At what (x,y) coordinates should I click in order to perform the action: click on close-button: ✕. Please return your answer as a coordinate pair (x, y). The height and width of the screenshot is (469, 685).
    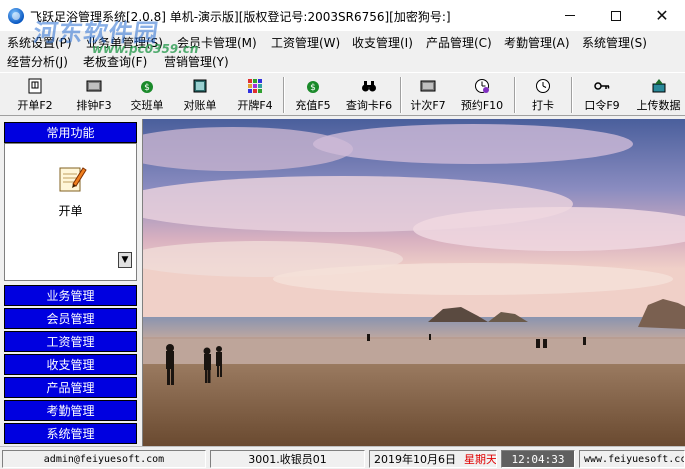
    Looking at the image, I should click on (662, 15).